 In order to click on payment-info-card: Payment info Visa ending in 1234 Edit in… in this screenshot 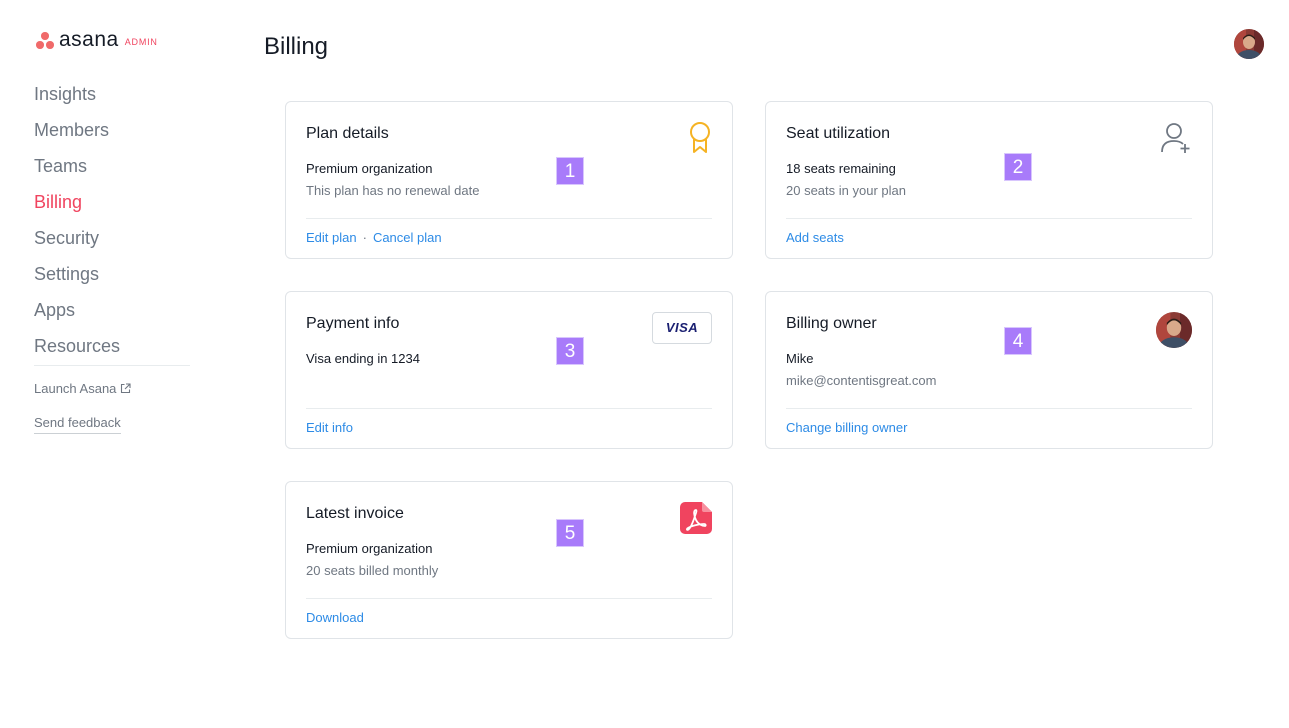, I will do `click(509, 370)`.